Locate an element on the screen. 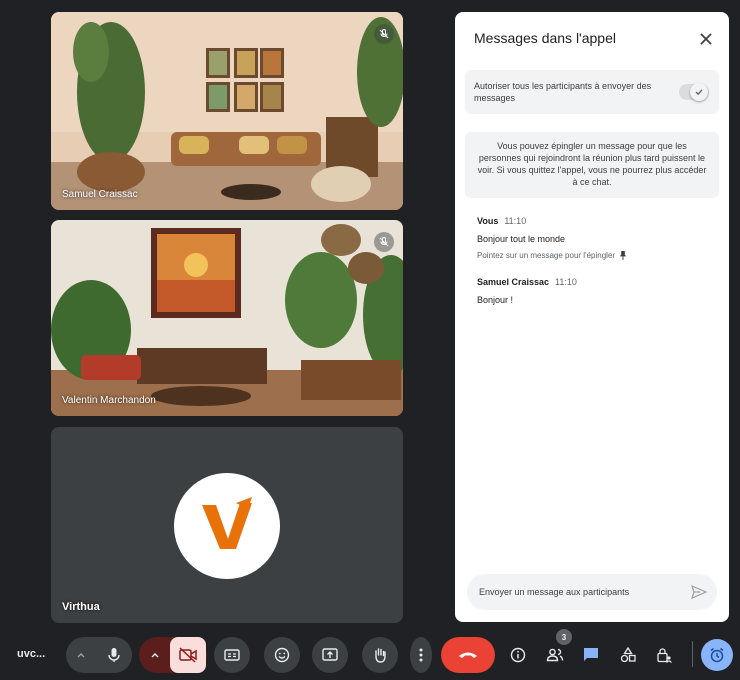  people-icon is located at coordinates (555, 655).